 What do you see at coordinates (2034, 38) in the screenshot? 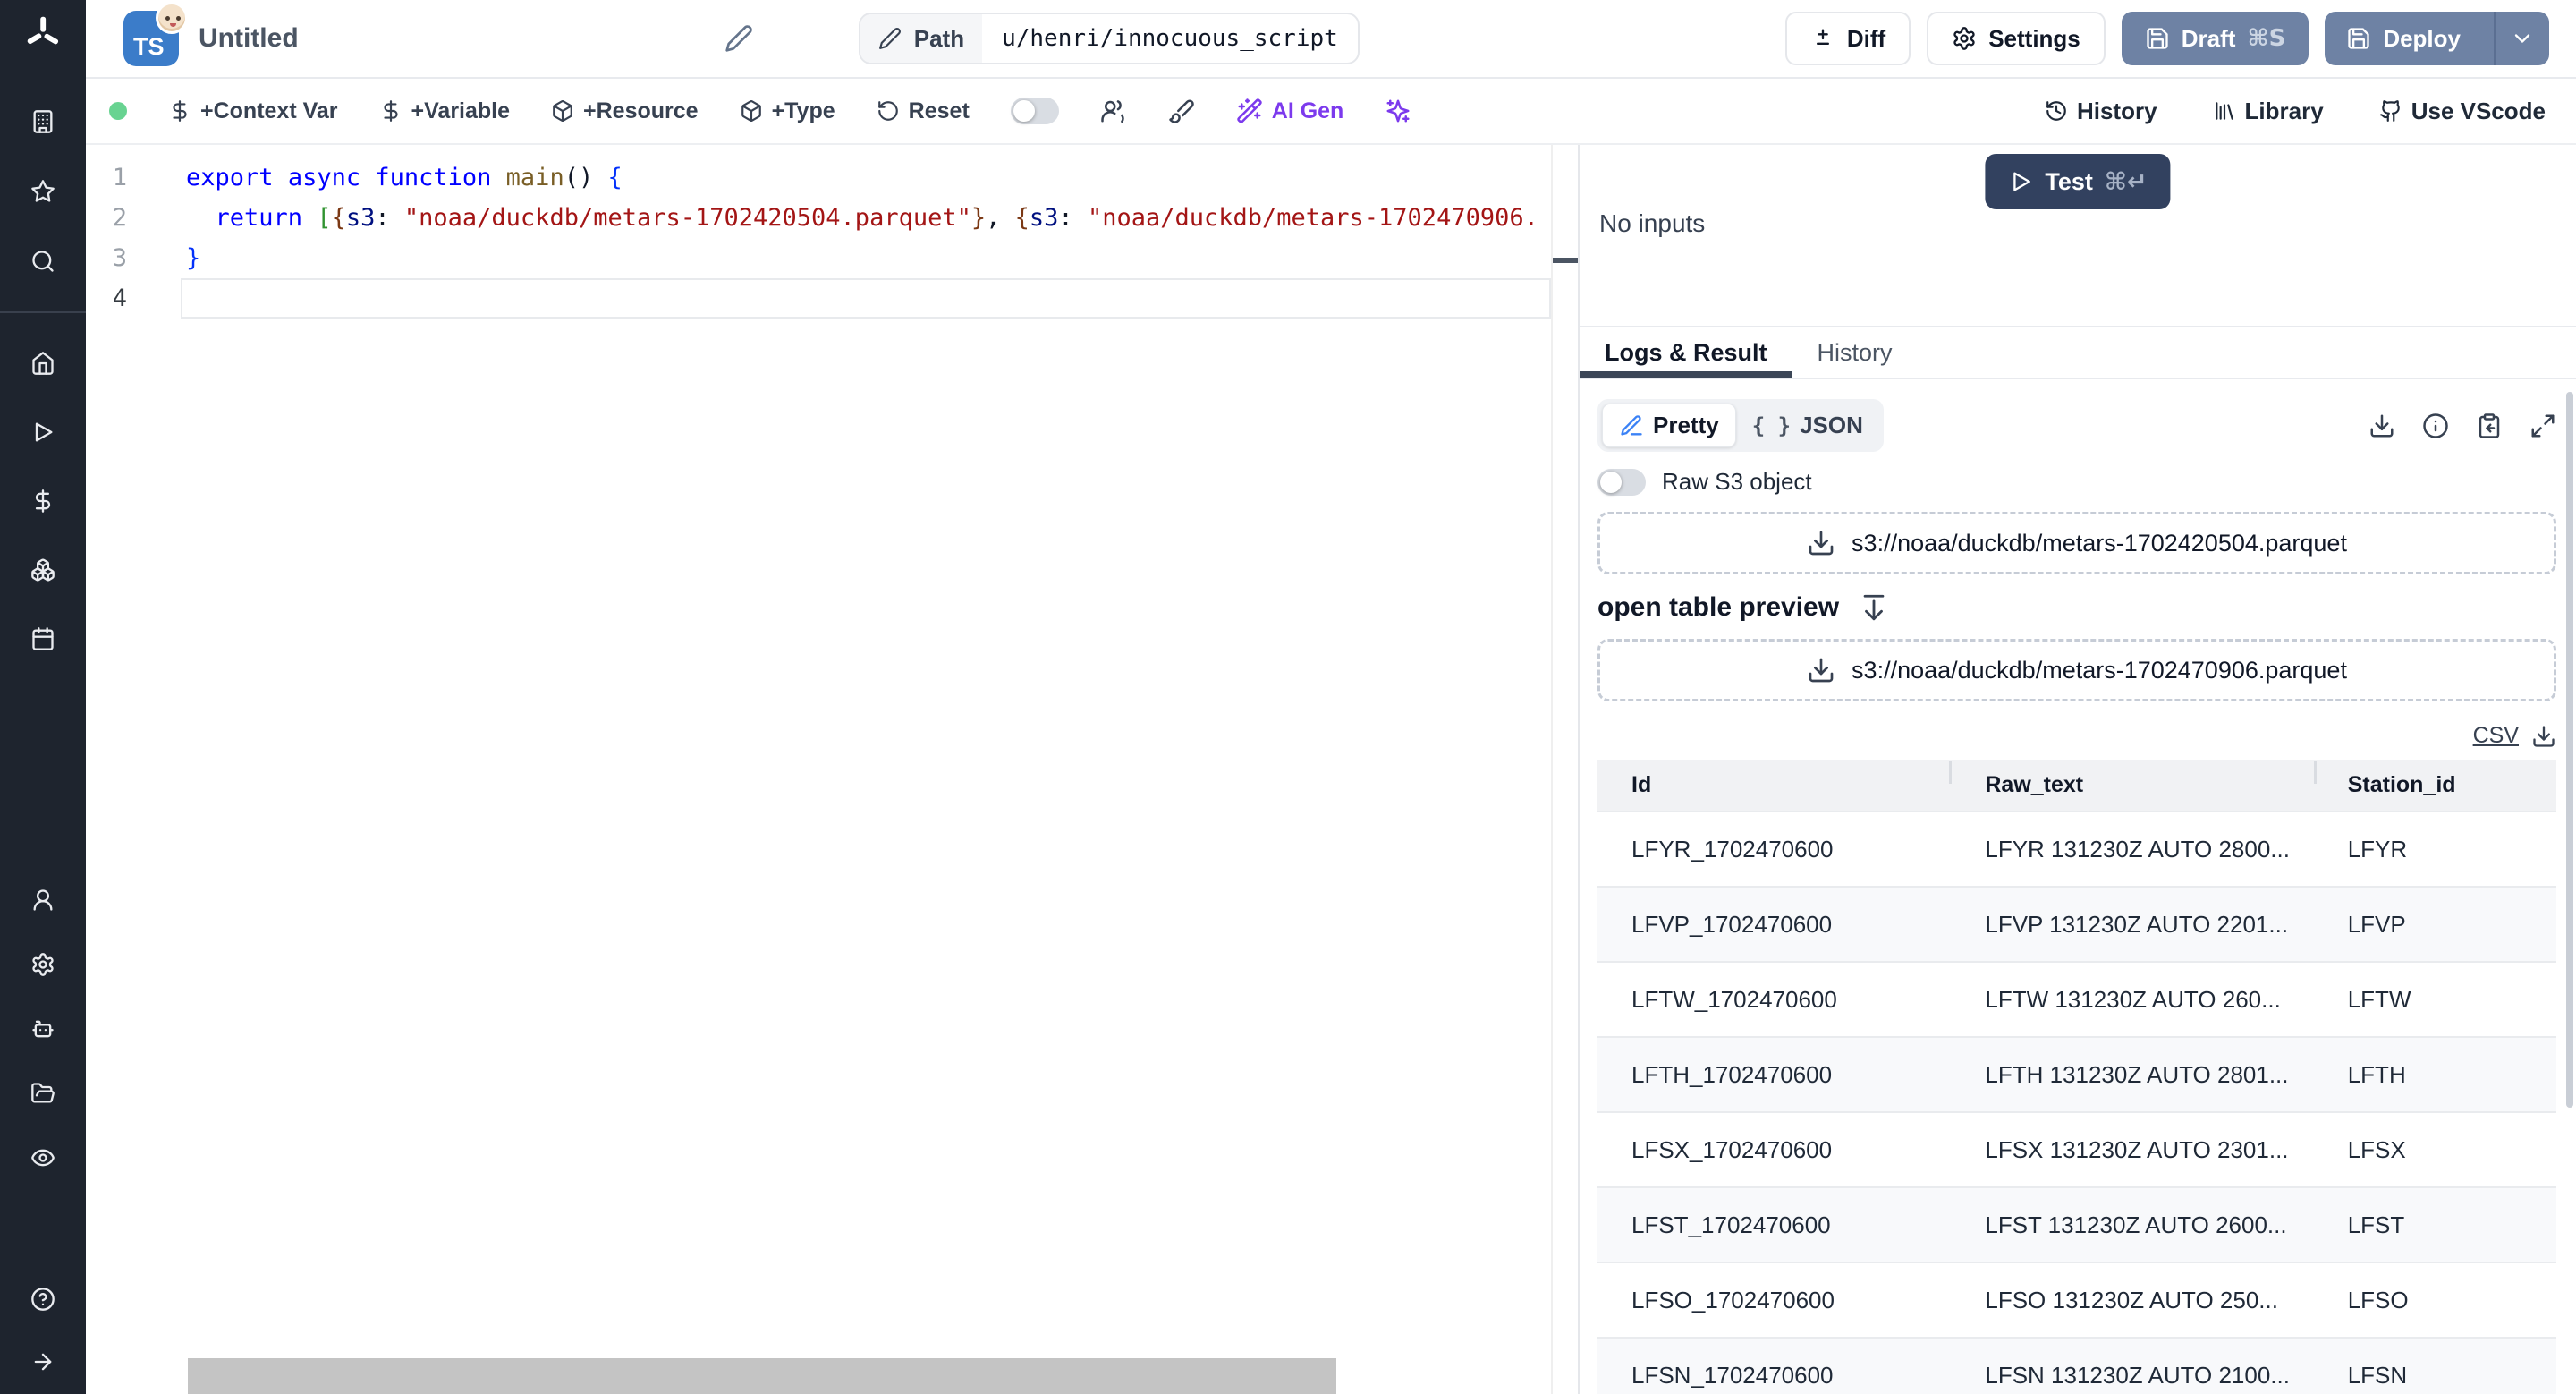
I see `settings-label: Settings` at bounding box center [2034, 38].